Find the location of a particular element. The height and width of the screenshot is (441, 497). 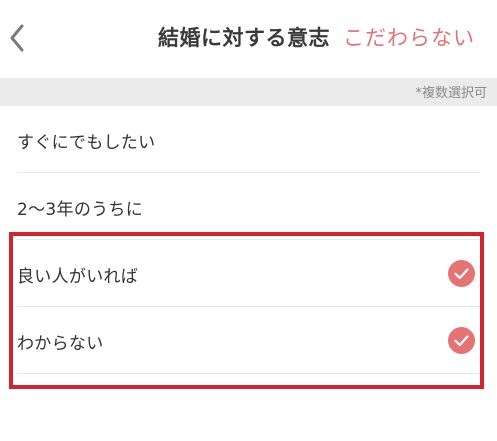

multi-select-note: *複数選択可 is located at coordinates (451, 93).